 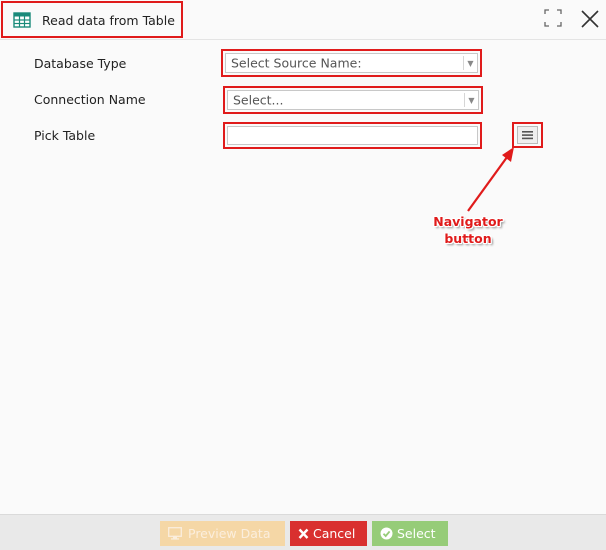 I want to click on database-type-highlight: Select Source Name: ▼, so click(x=351, y=63).